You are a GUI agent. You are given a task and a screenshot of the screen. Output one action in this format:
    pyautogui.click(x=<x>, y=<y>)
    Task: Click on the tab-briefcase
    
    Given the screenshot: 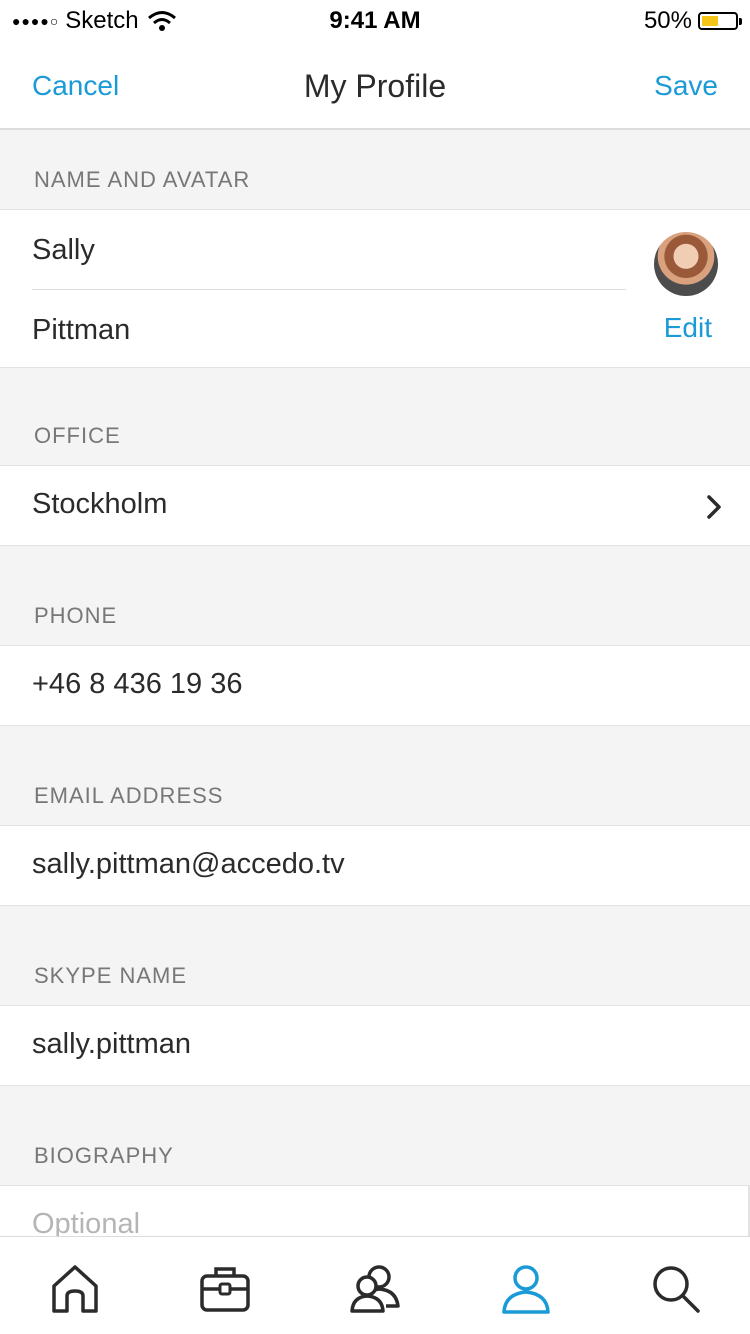 What is the action you would take?
    pyautogui.click(x=225, y=1289)
    